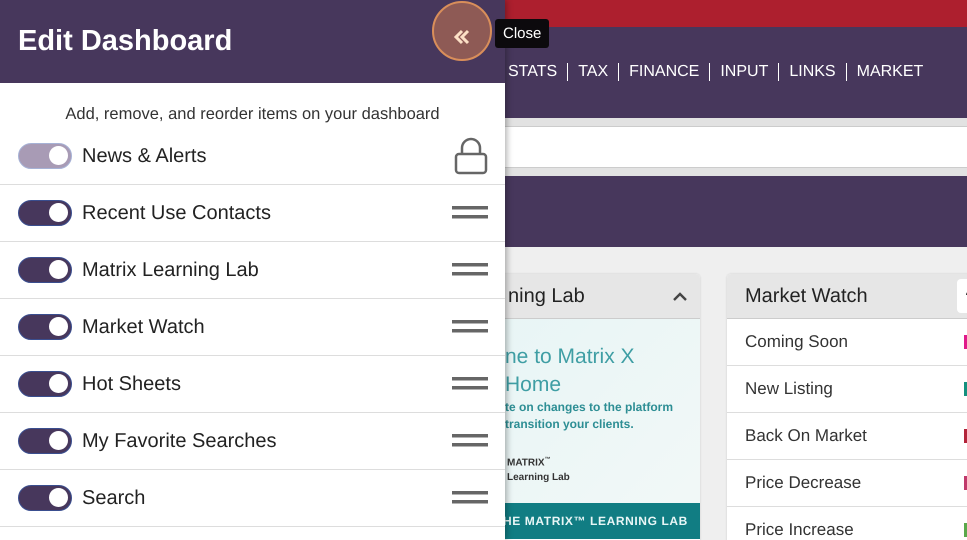 This screenshot has height=540, width=967. Describe the element at coordinates (538, 478) in the screenshot. I see `banner-logo-caption: Learning Lab` at that location.